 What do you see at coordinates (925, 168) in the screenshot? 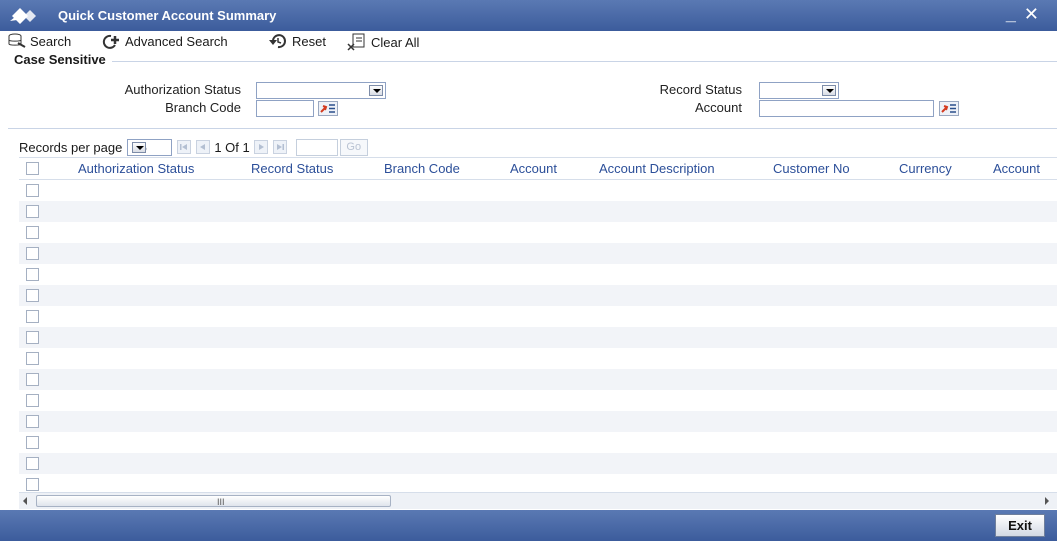
I see `column-header-currency: Currency` at bounding box center [925, 168].